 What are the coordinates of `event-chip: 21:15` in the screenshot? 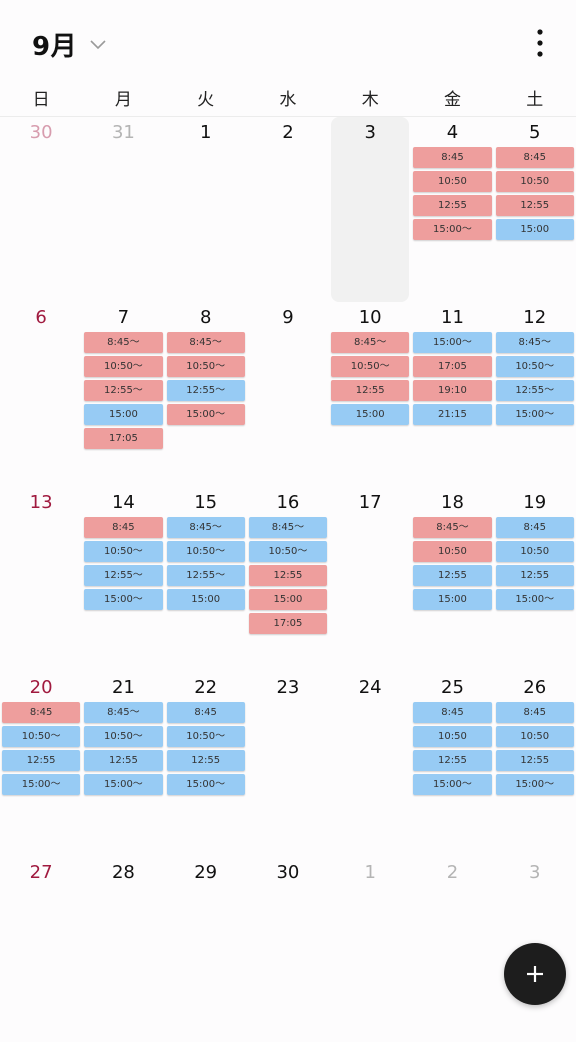 It's located at (452, 414).